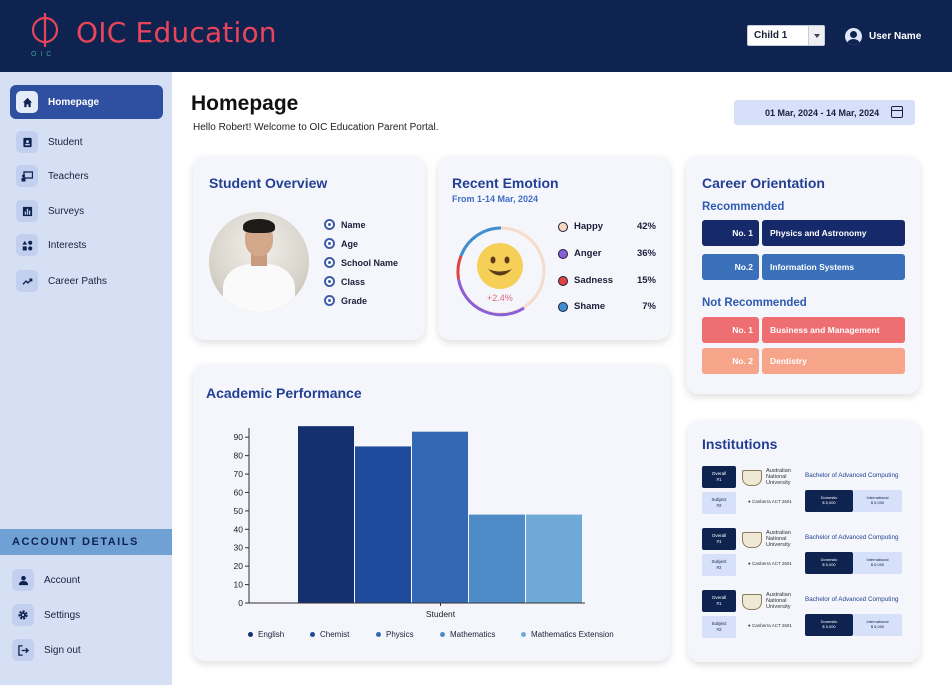 The height and width of the screenshot is (685, 952). I want to click on not-recommended-rank-2: No. 2, so click(730, 361).